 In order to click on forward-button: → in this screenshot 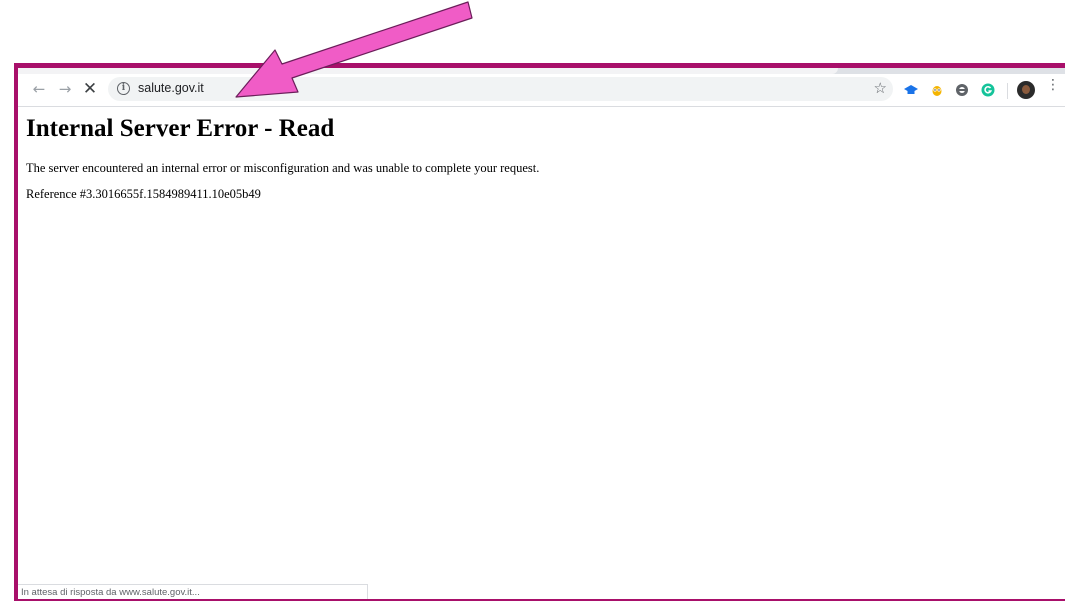, I will do `click(65, 89)`.